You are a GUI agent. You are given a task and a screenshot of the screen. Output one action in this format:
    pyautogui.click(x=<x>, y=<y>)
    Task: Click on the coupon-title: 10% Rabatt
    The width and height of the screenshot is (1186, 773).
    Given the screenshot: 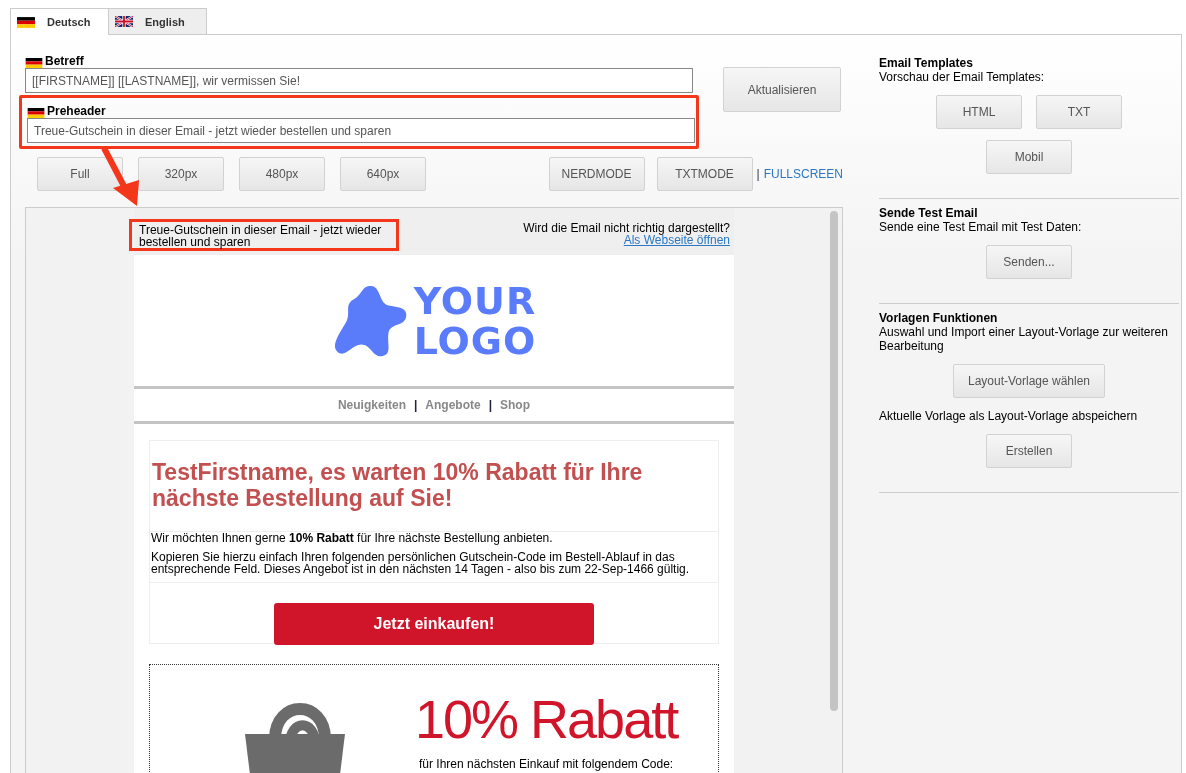 What is the action you would take?
    pyautogui.click(x=546, y=719)
    